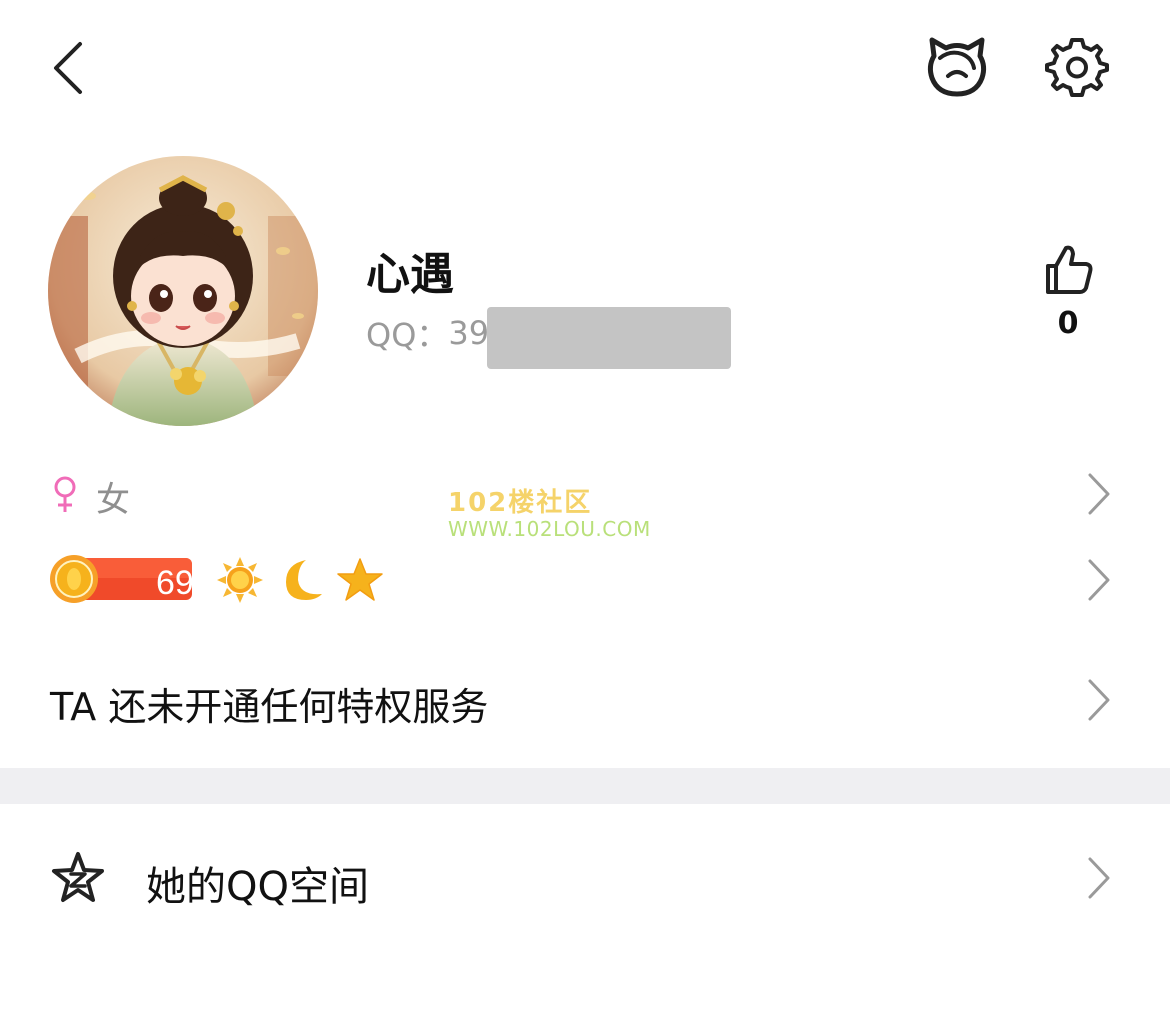  Describe the element at coordinates (78, 877) in the screenshot. I see `qzone-star-icon` at that location.